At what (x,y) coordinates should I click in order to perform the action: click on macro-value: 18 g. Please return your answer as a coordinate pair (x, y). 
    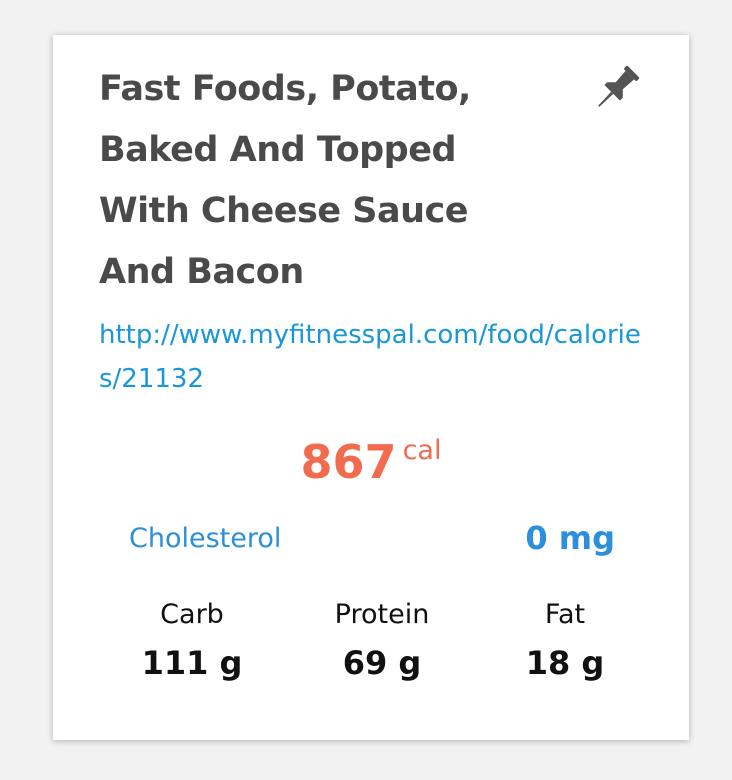
    Looking at the image, I should click on (565, 663).